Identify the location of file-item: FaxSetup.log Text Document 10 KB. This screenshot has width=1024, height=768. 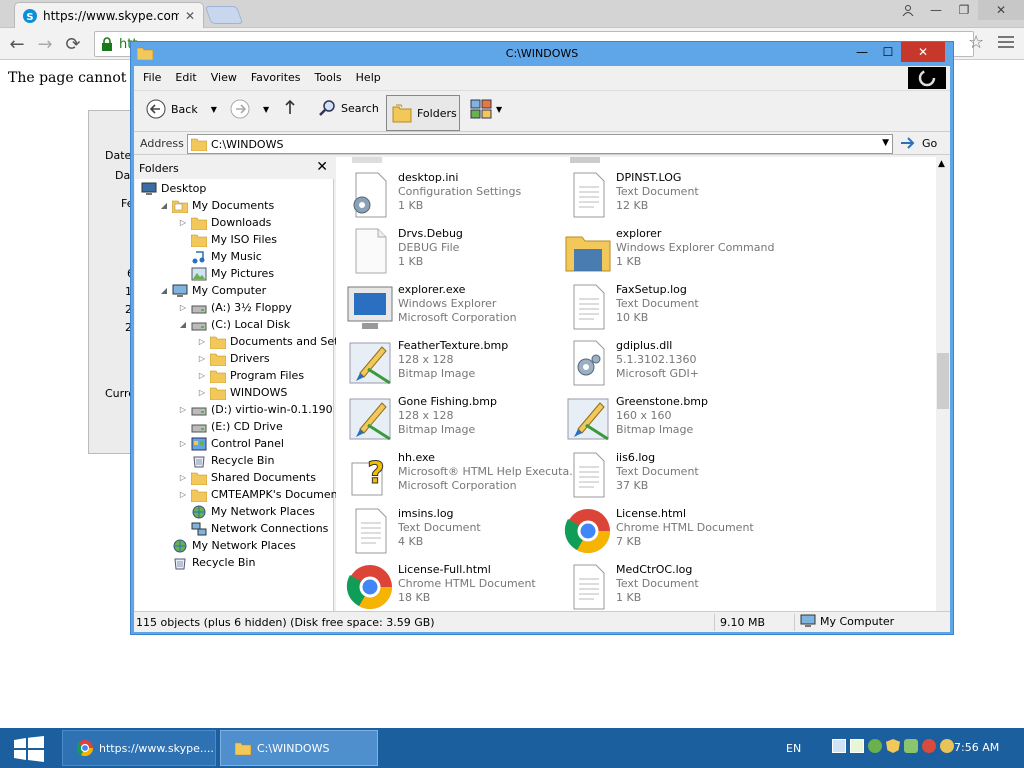
(667, 307).